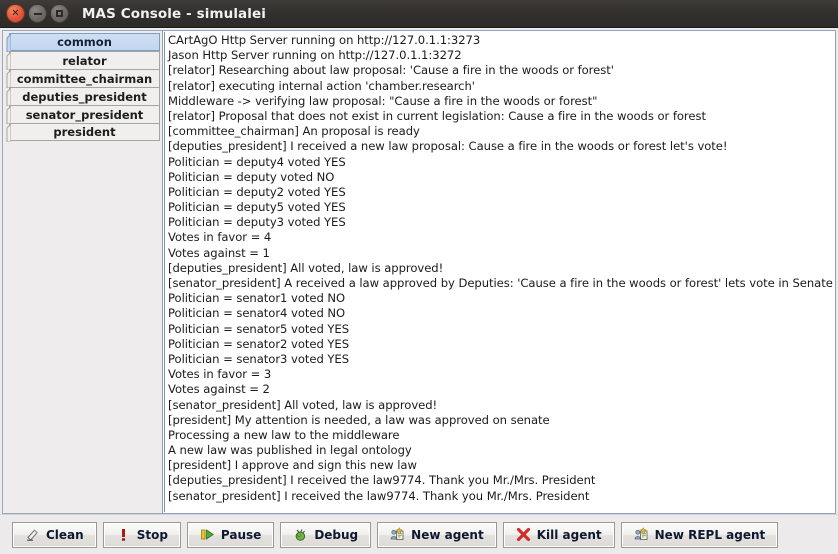 This screenshot has height=554, width=838. Describe the element at coordinates (447, 534) in the screenshot. I see `new-agent-button-label: New agent` at that location.